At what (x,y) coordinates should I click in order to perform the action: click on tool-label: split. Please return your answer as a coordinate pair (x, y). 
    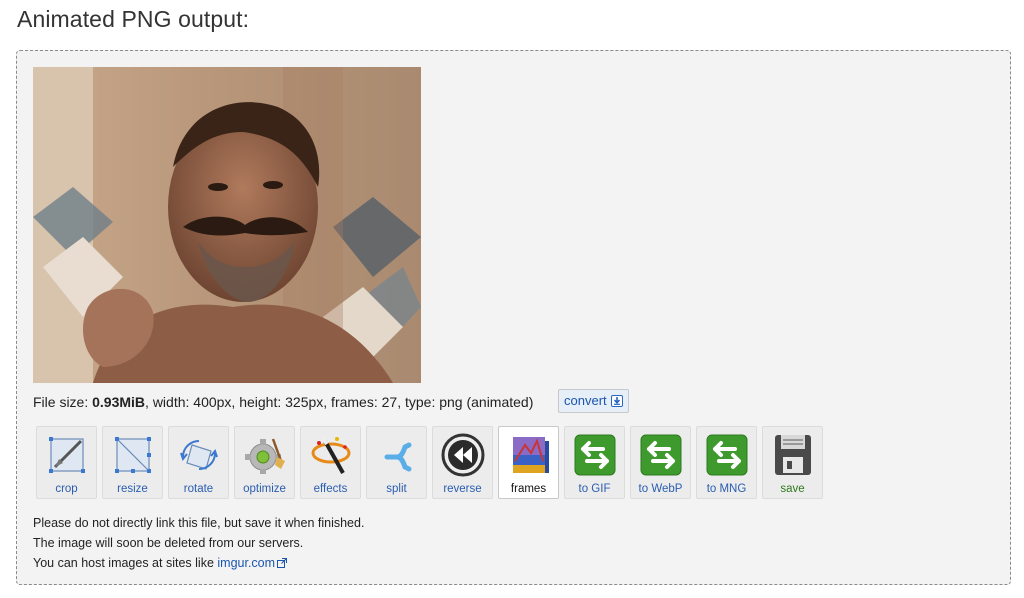
    Looking at the image, I should click on (396, 489).